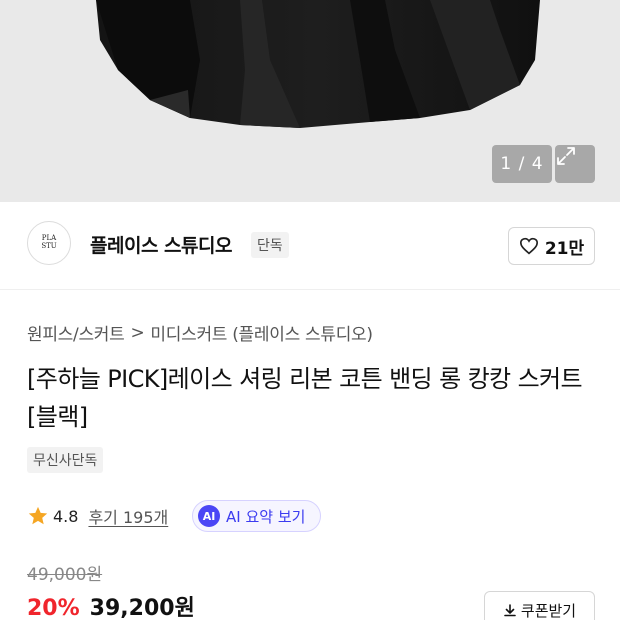  I want to click on ai-summary-button: AI AI 요약 보기, so click(256, 516).